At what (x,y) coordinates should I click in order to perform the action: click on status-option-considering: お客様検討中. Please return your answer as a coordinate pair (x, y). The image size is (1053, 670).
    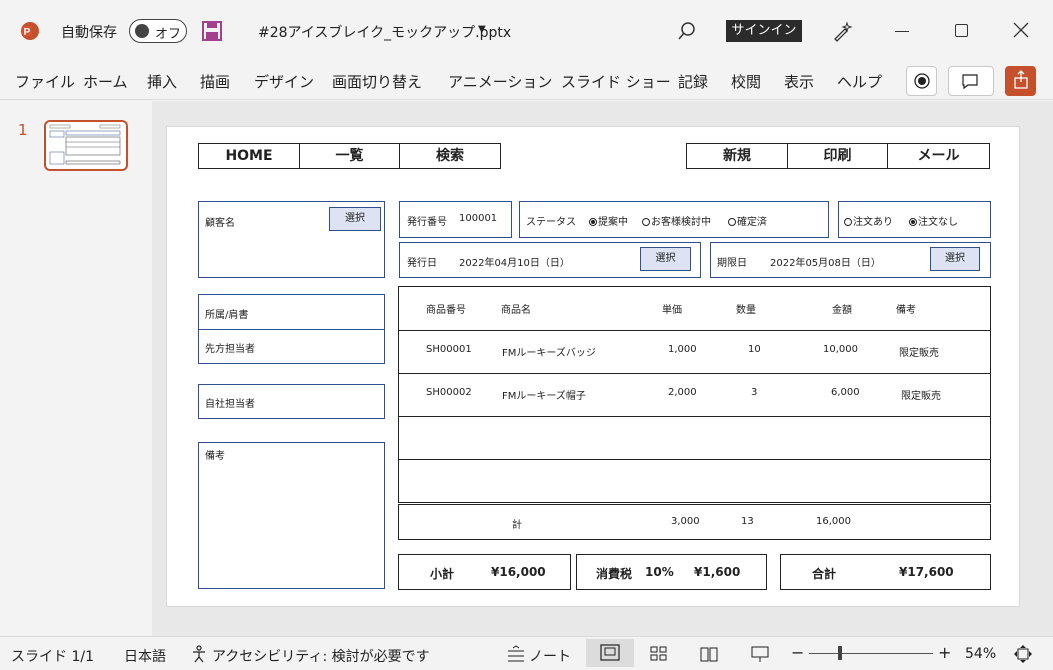
    Looking at the image, I should click on (676, 220).